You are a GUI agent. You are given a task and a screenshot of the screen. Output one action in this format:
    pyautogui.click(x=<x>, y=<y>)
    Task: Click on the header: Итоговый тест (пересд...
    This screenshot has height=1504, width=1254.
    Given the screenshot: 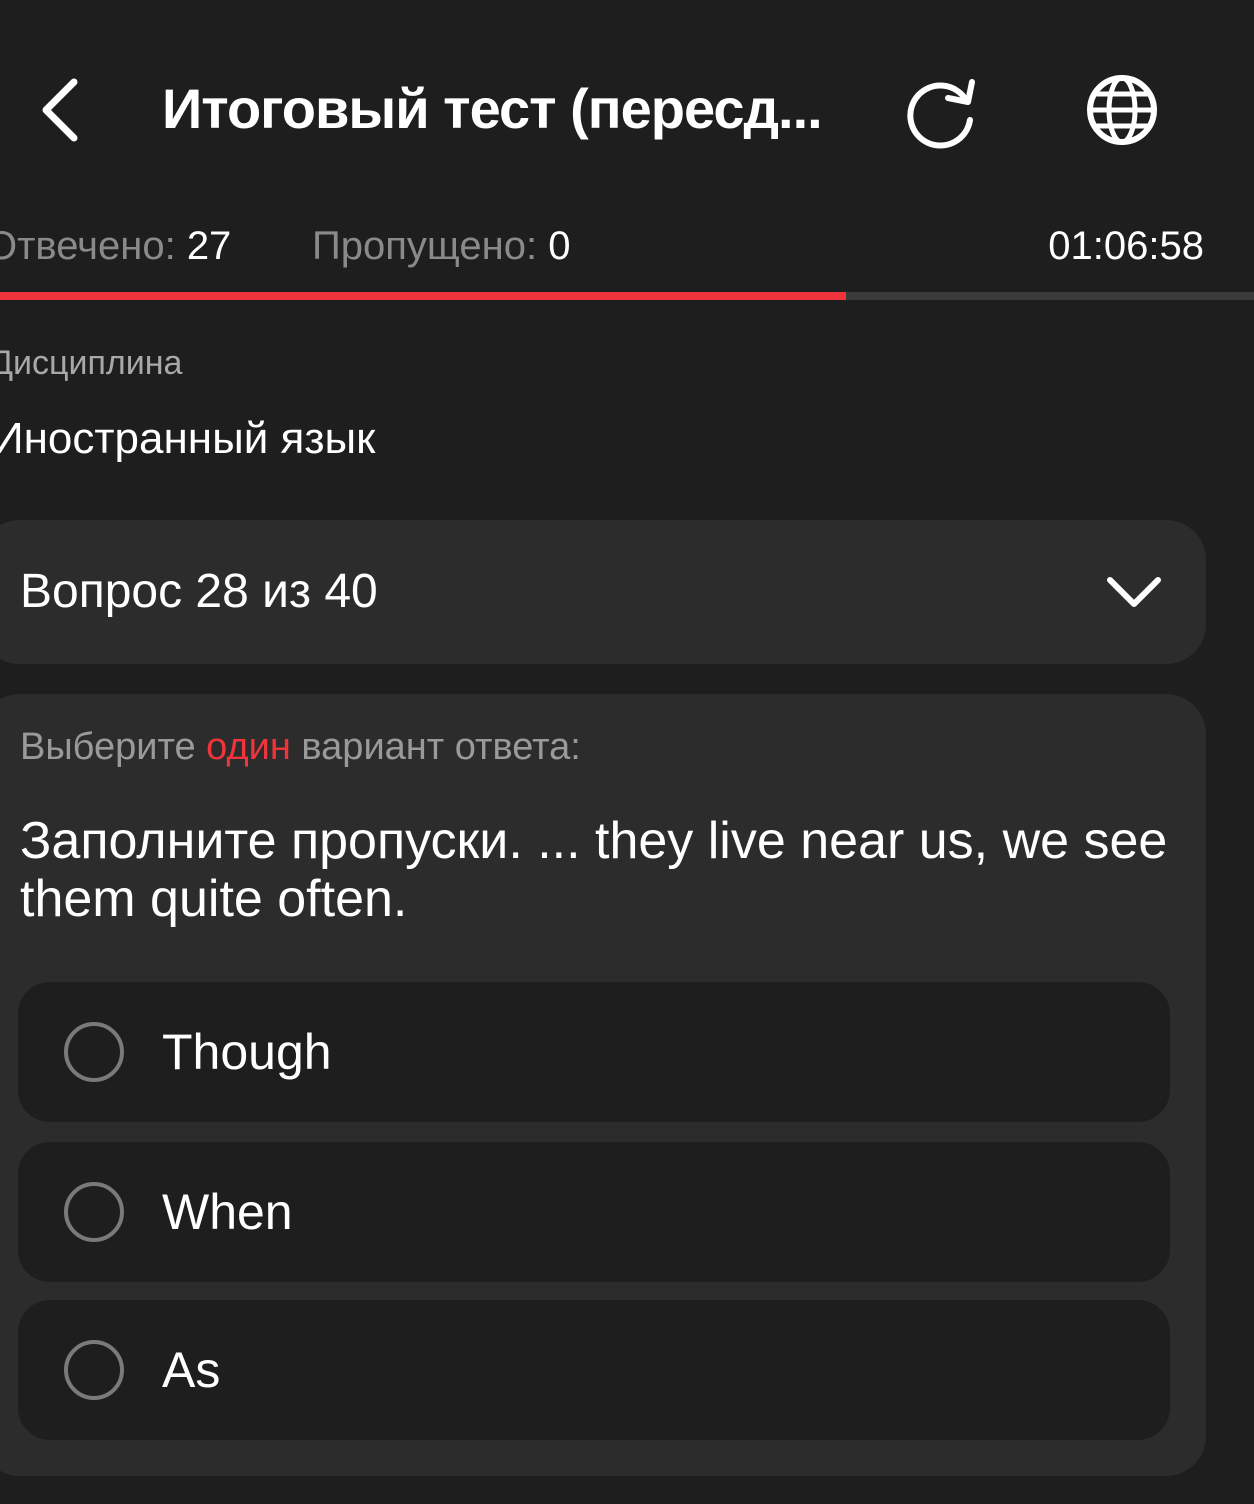 What is the action you would take?
    pyautogui.click(x=627, y=105)
    